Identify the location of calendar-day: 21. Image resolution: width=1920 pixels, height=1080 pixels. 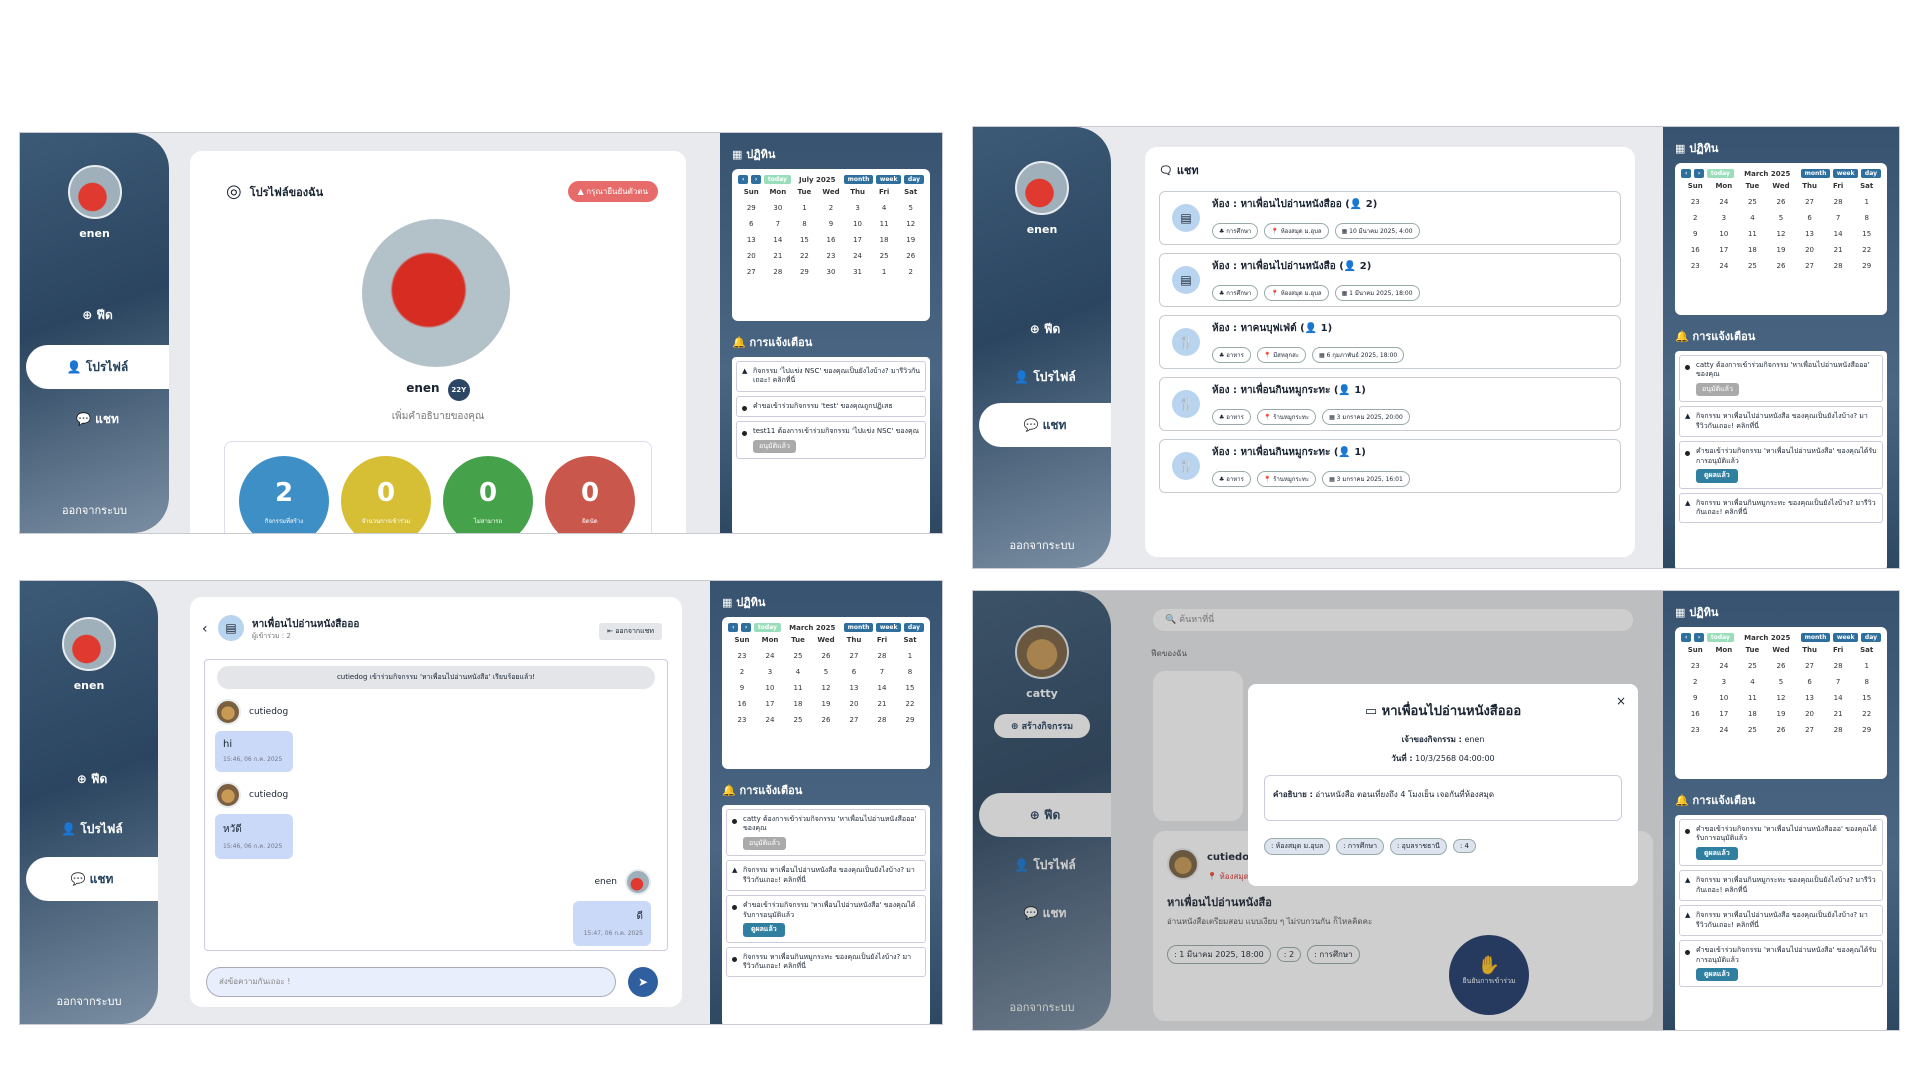
(882, 704).